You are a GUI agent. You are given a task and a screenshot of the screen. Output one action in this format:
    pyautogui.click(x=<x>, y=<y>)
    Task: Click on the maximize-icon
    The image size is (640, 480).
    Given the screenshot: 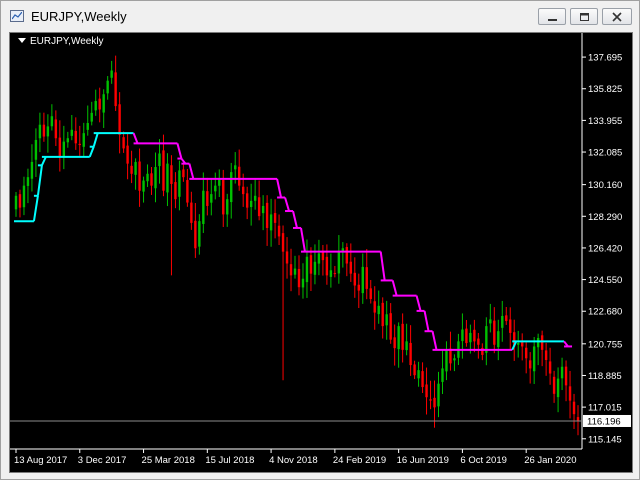 What is the action you would take?
    pyautogui.click(x=584, y=17)
    